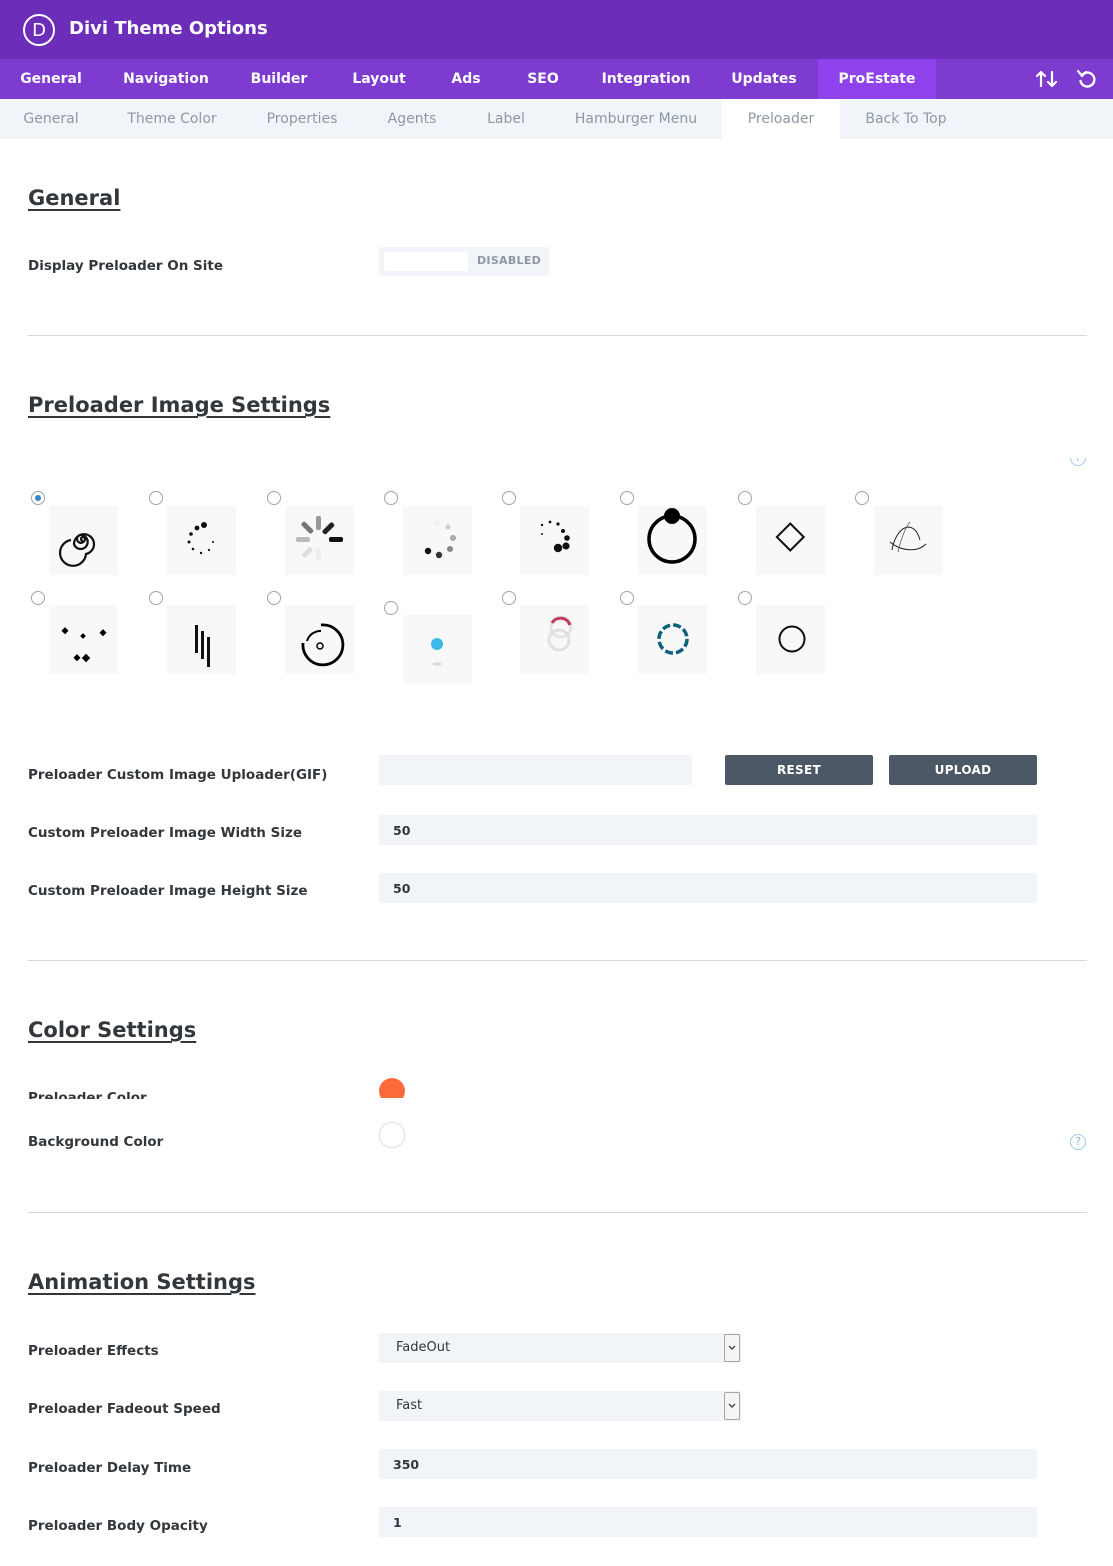 This screenshot has height=1566, width=1113. I want to click on custom-image-url-input, so click(535, 770).